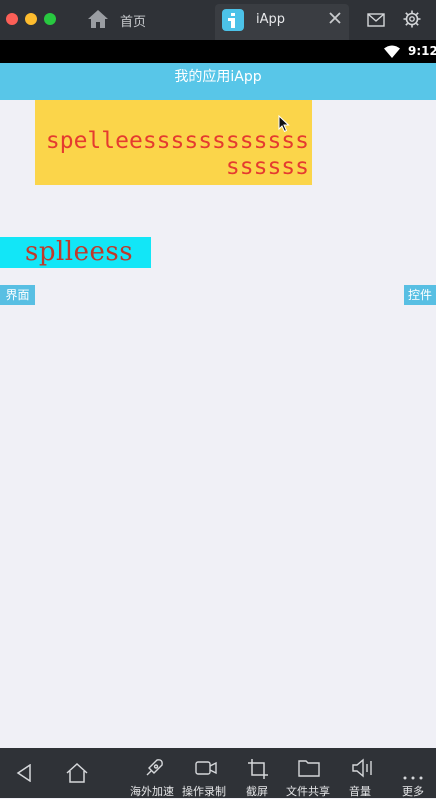 This screenshot has width=436, height=799. Describe the element at coordinates (218, 77) in the screenshot. I see `app-title: 我的应用iApp` at that location.